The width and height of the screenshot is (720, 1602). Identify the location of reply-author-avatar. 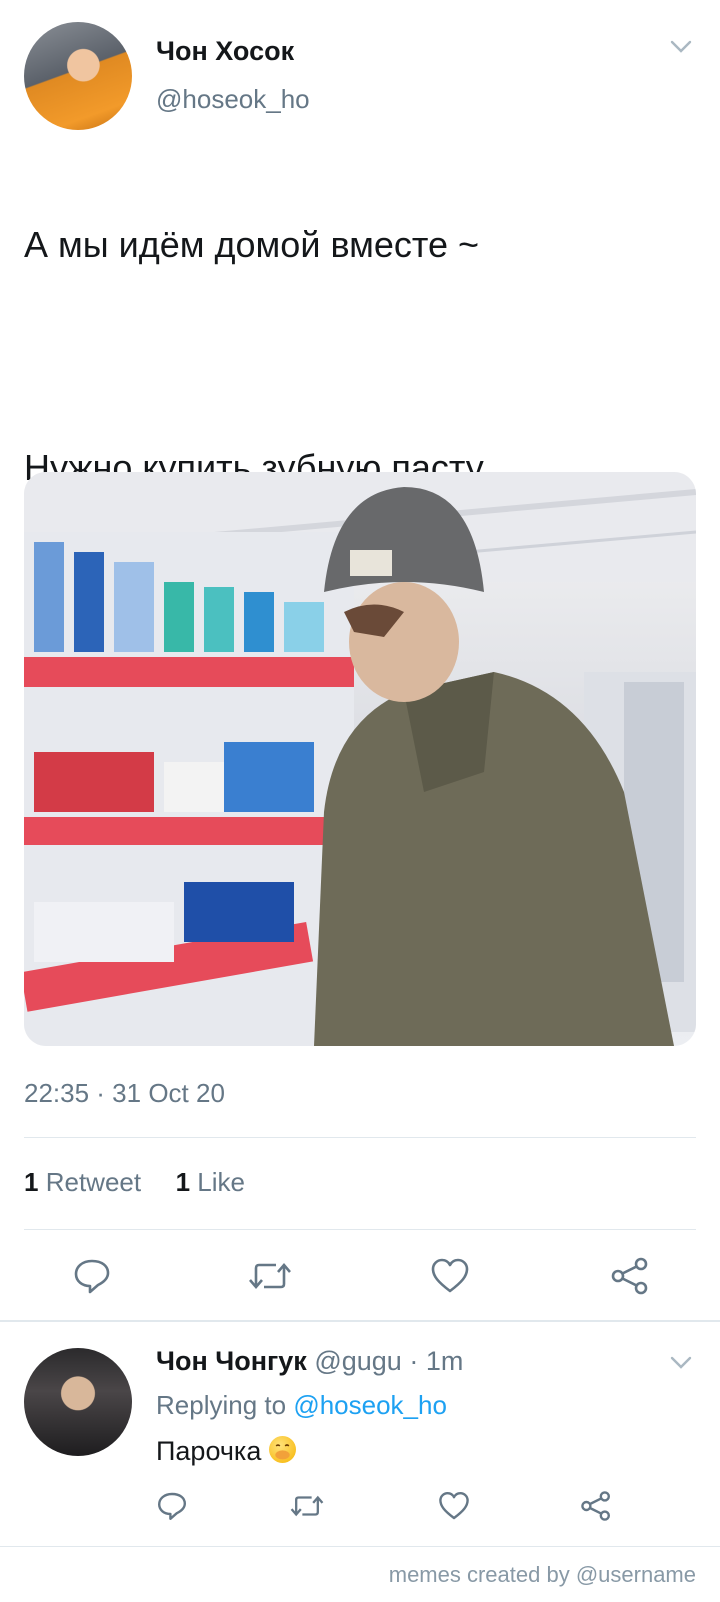
(78, 1402).